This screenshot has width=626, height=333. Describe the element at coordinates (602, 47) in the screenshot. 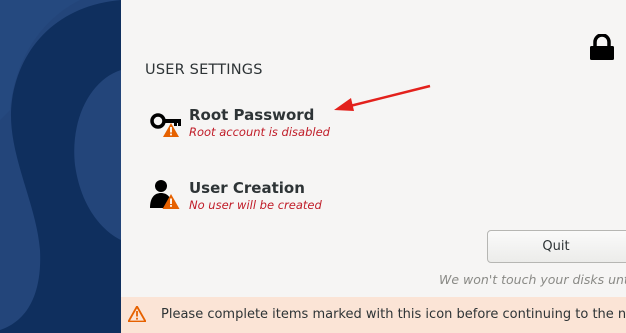

I see `lock-icon` at that location.